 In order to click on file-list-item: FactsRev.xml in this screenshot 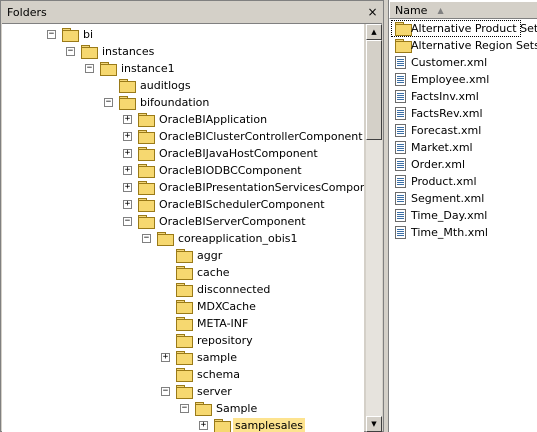, I will do `click(463, 113)`.